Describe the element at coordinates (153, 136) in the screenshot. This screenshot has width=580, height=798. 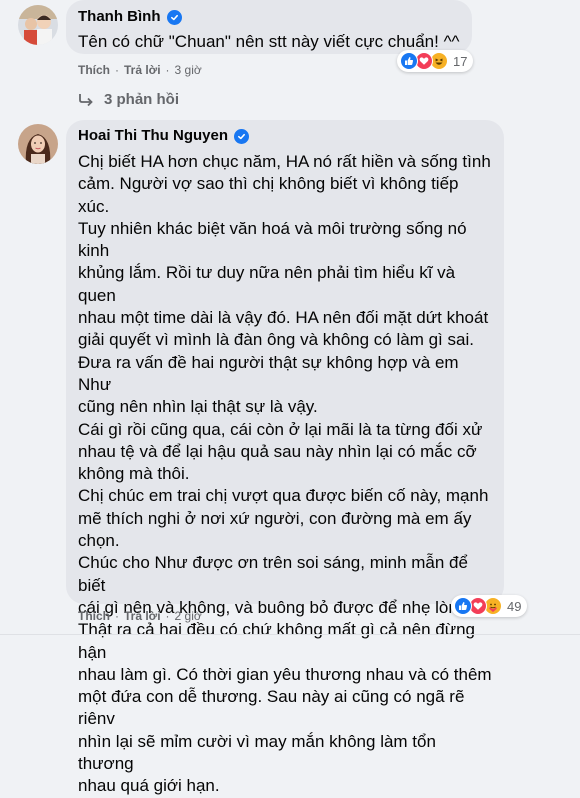
I see `comment-author-name: Hoai Thi Thu Nguyen` at that location.